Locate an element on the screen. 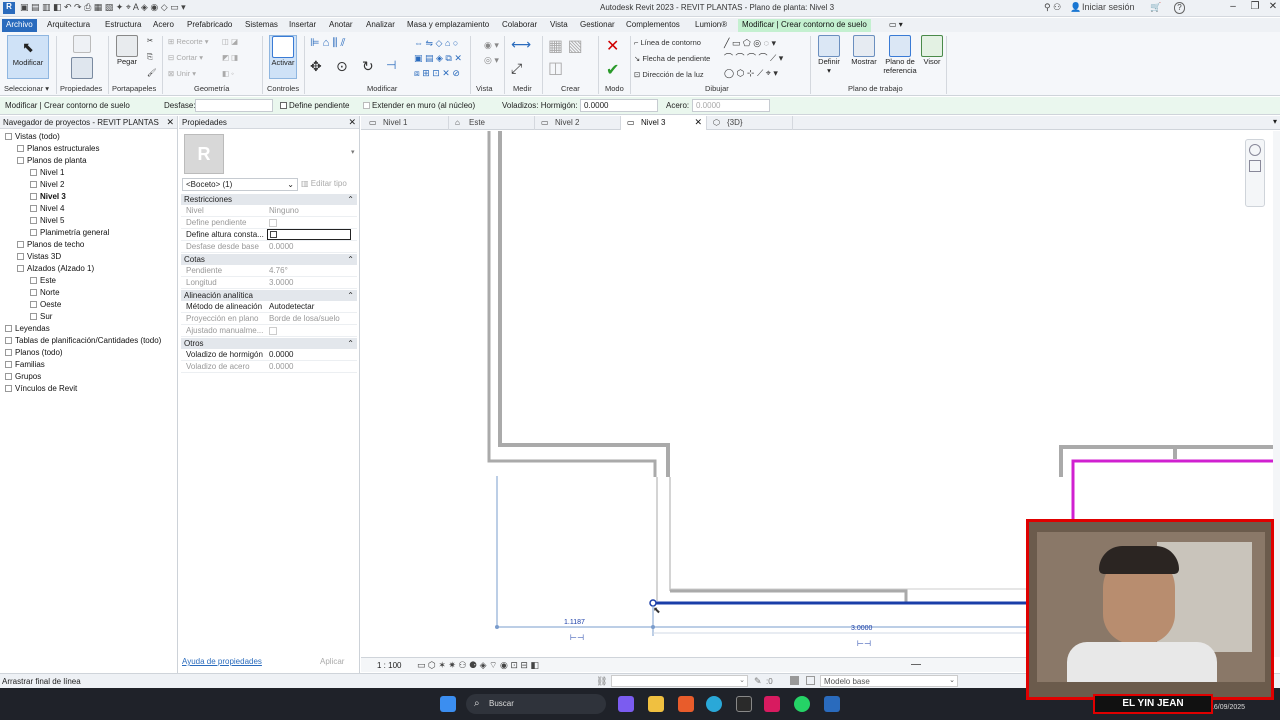  tab-analizar: Analizar is located at coordinates (380, 25).